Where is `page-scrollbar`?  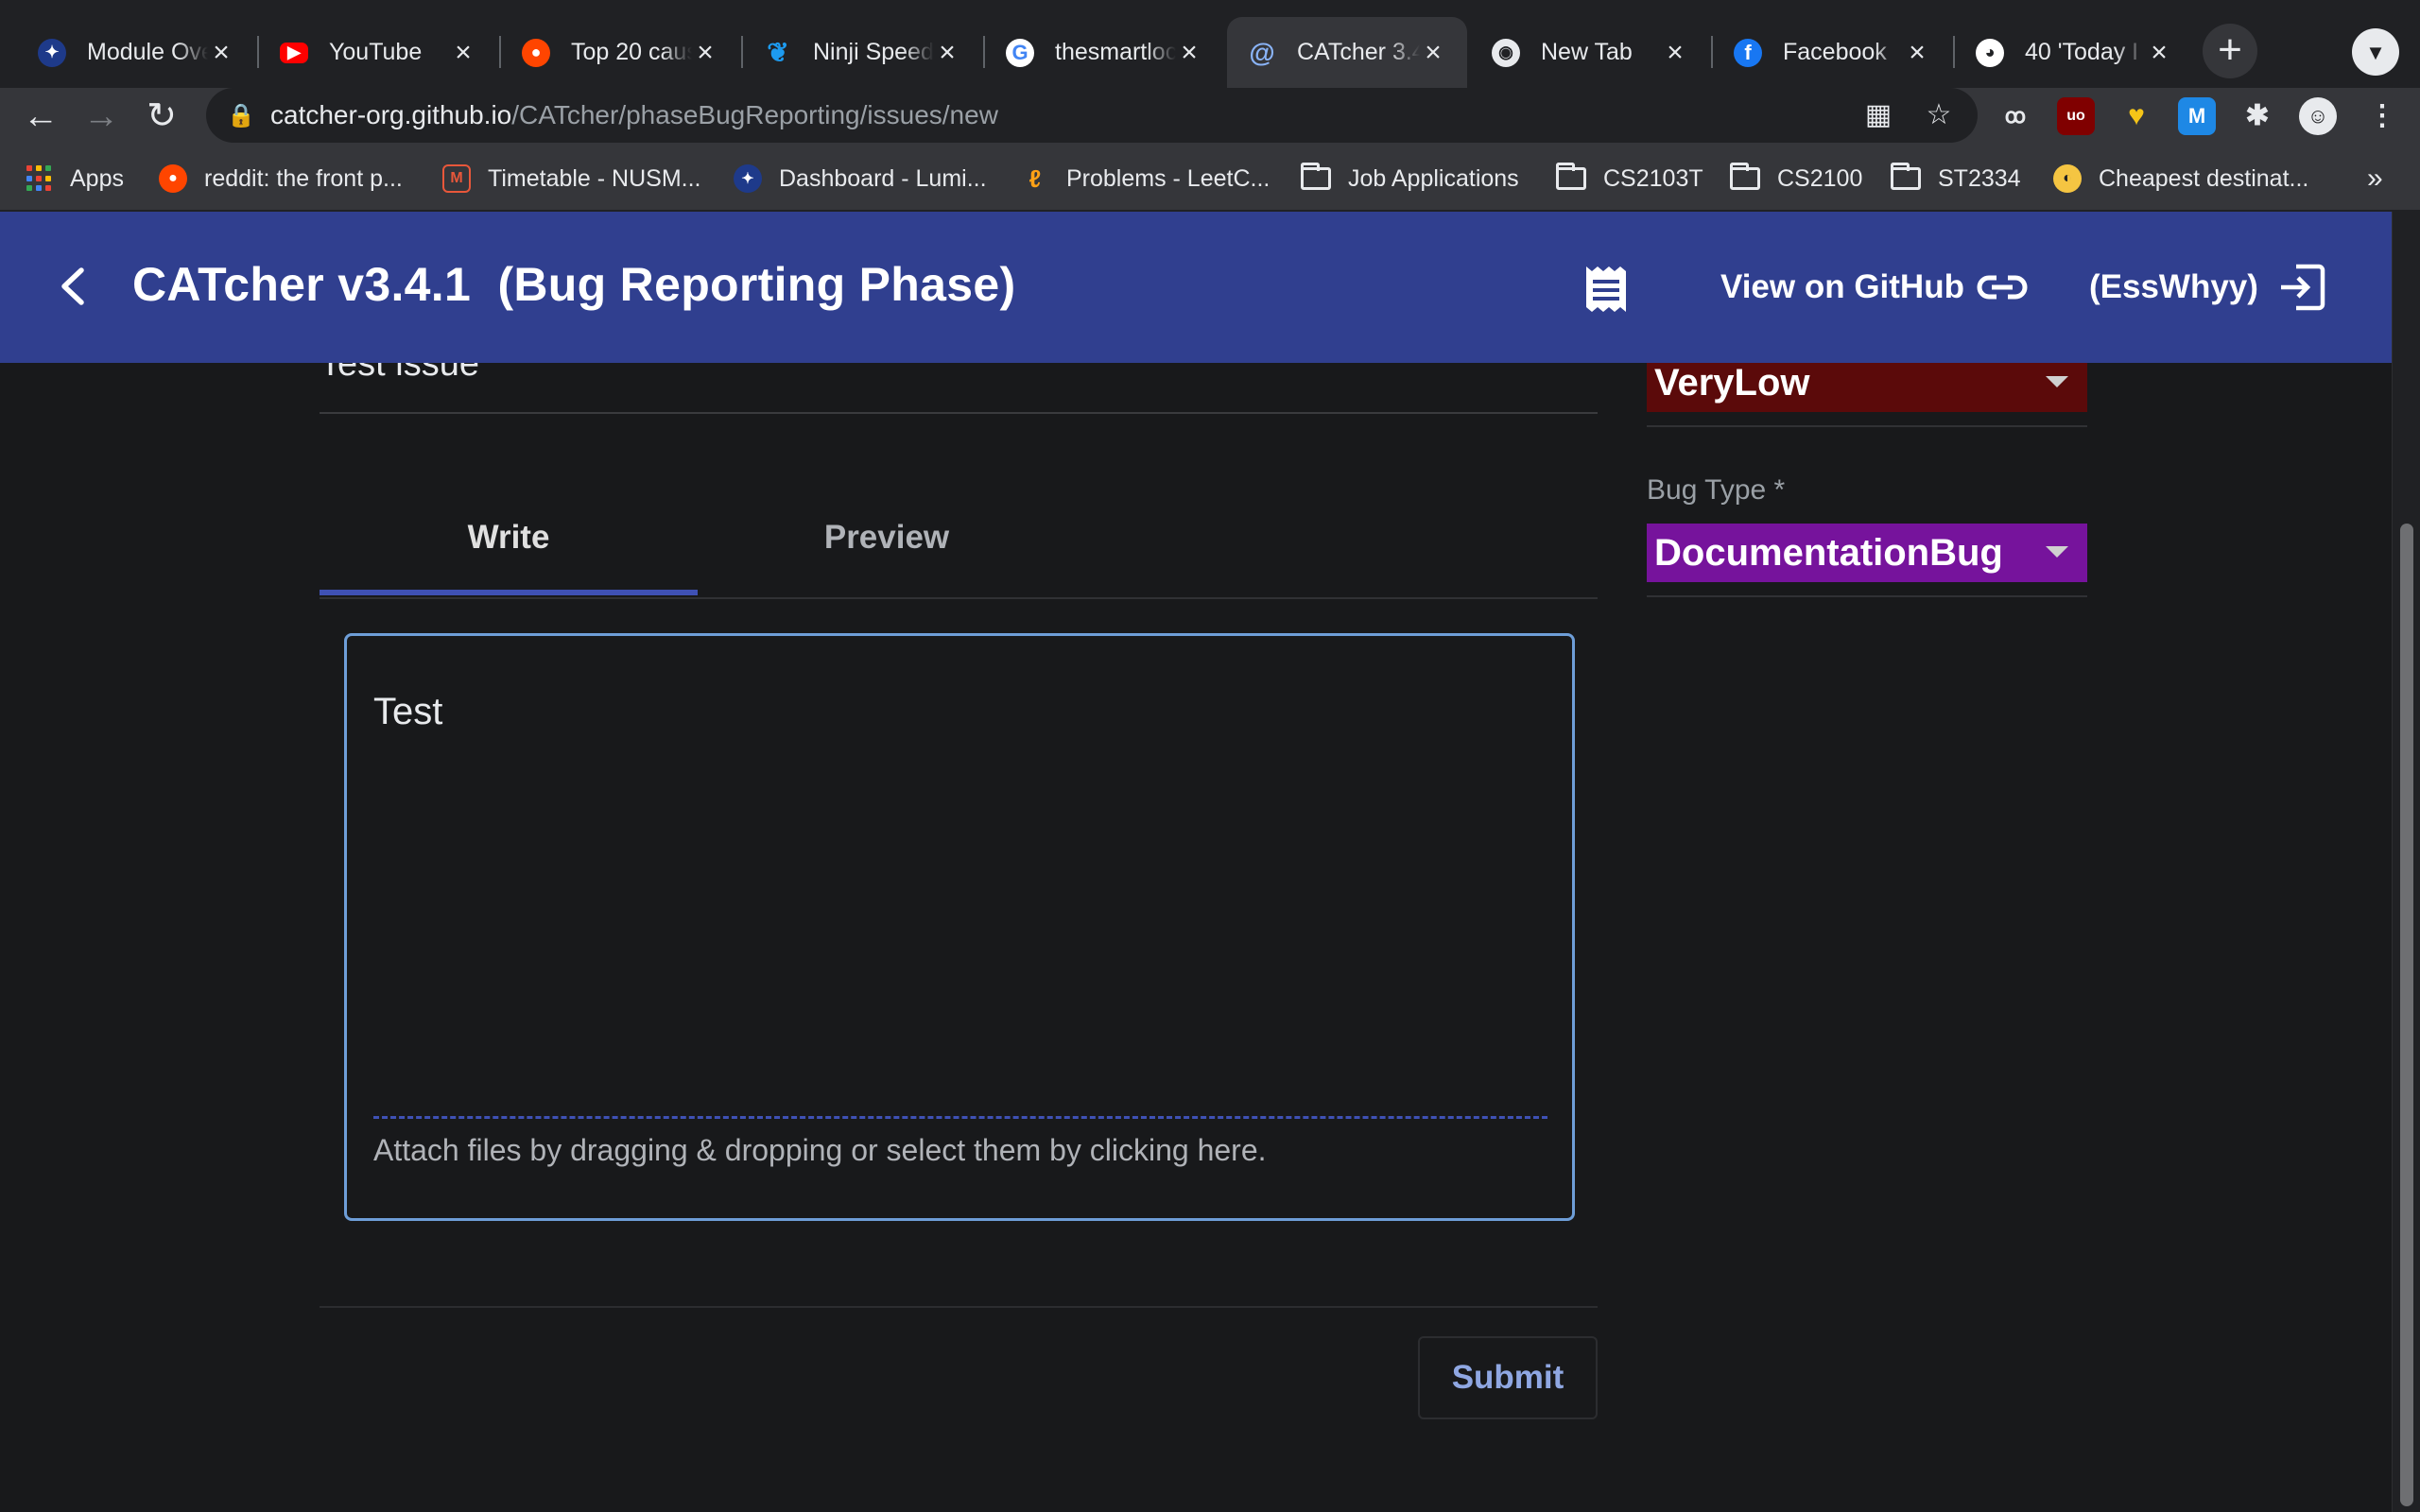 page-scrollbar is located at coordinates (2406, 862).